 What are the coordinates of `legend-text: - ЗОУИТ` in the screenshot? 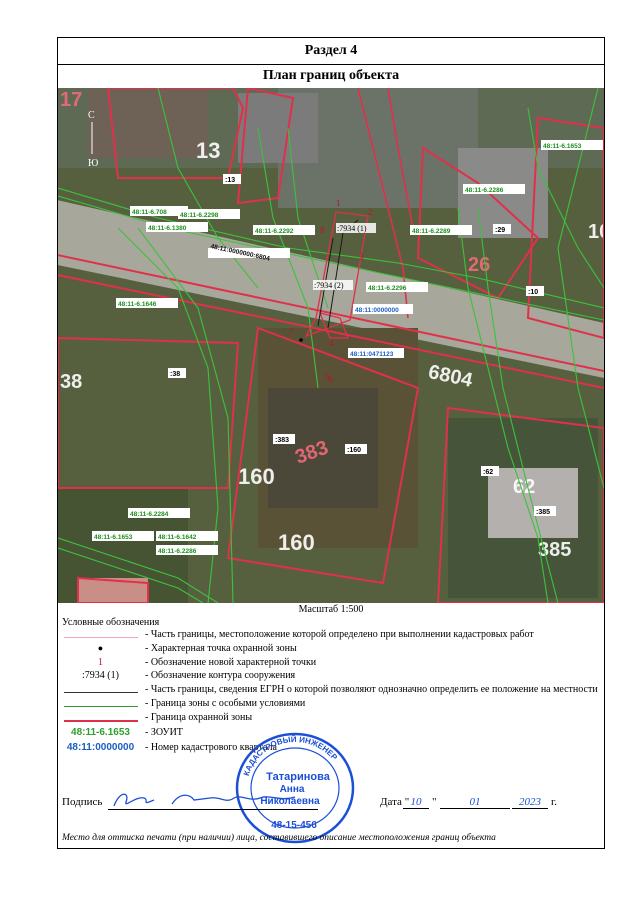 It's located at (164, 732).